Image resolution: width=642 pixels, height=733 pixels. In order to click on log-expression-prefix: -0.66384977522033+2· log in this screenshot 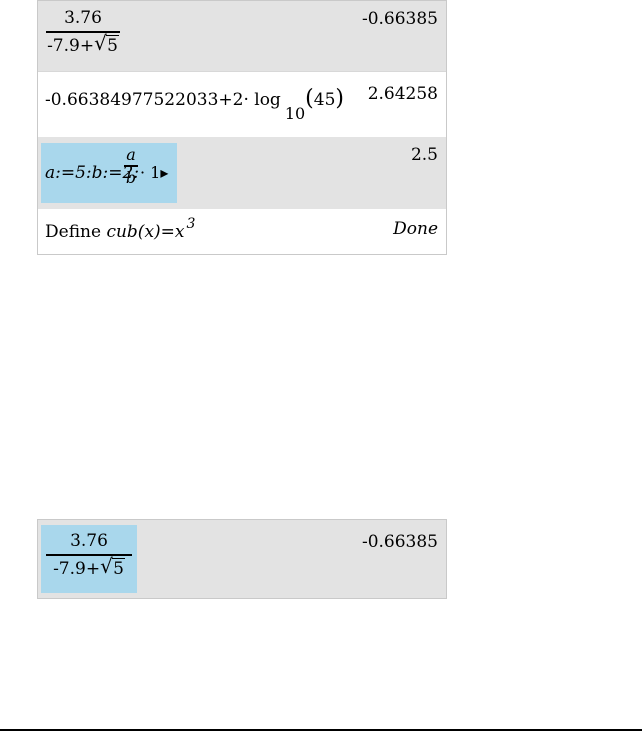, I will do `click(163, 100)`.